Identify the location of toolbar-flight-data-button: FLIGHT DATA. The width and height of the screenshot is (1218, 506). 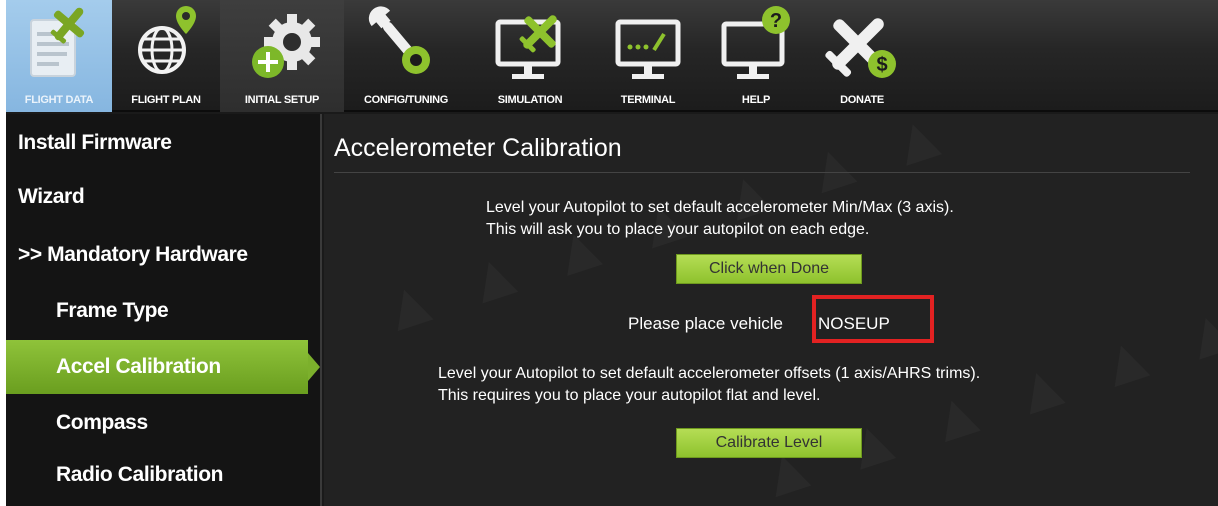
(59, 56).